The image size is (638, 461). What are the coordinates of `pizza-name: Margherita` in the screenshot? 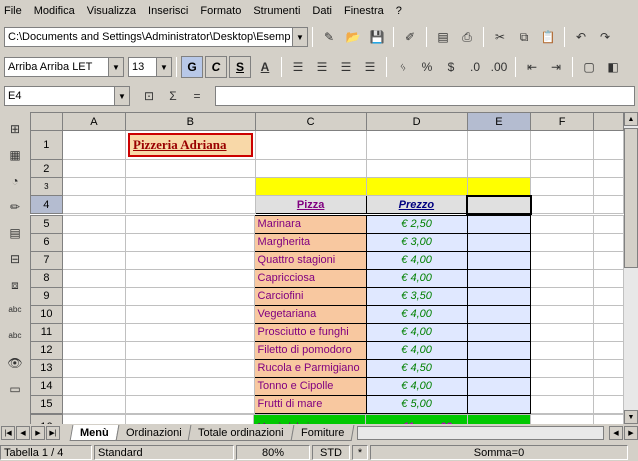 It's located at (310, 242).